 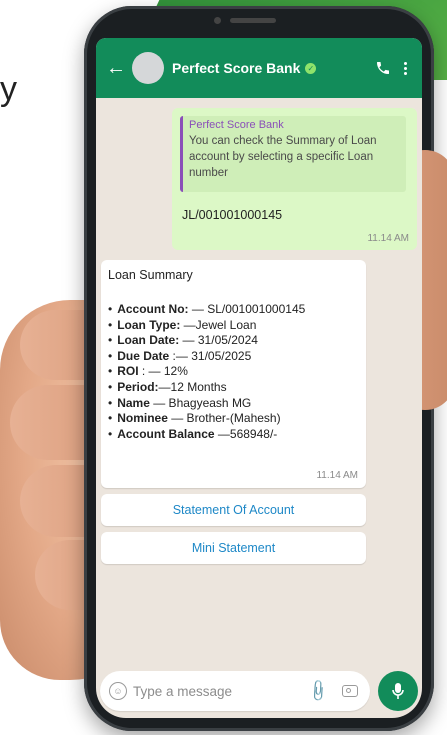 I want to click on loan-summary-title: Loan Summary, so click(x=150, y=275).